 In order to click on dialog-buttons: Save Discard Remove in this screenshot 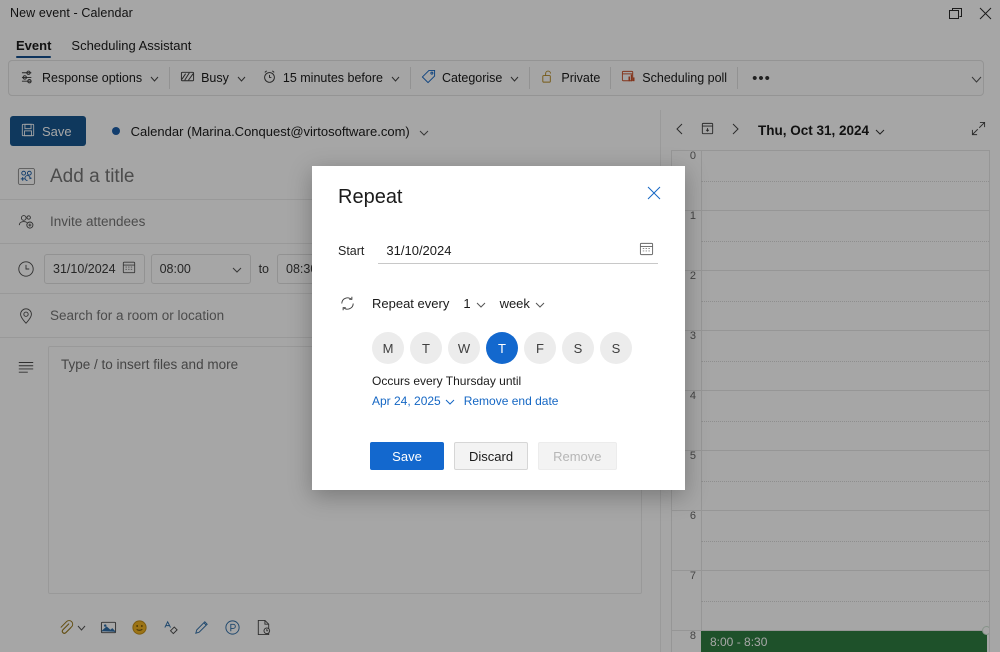, I will do `click(493, 456)`.